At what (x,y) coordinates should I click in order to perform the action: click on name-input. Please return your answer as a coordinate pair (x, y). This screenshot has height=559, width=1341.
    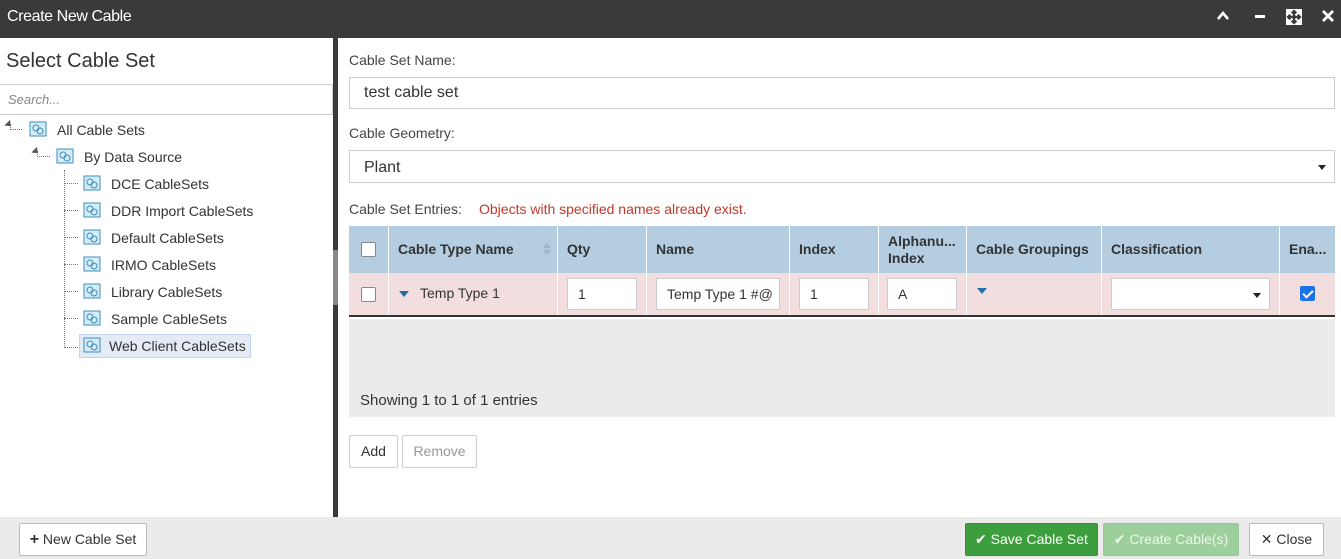
    Looking at the image, I should click on (718, 294).